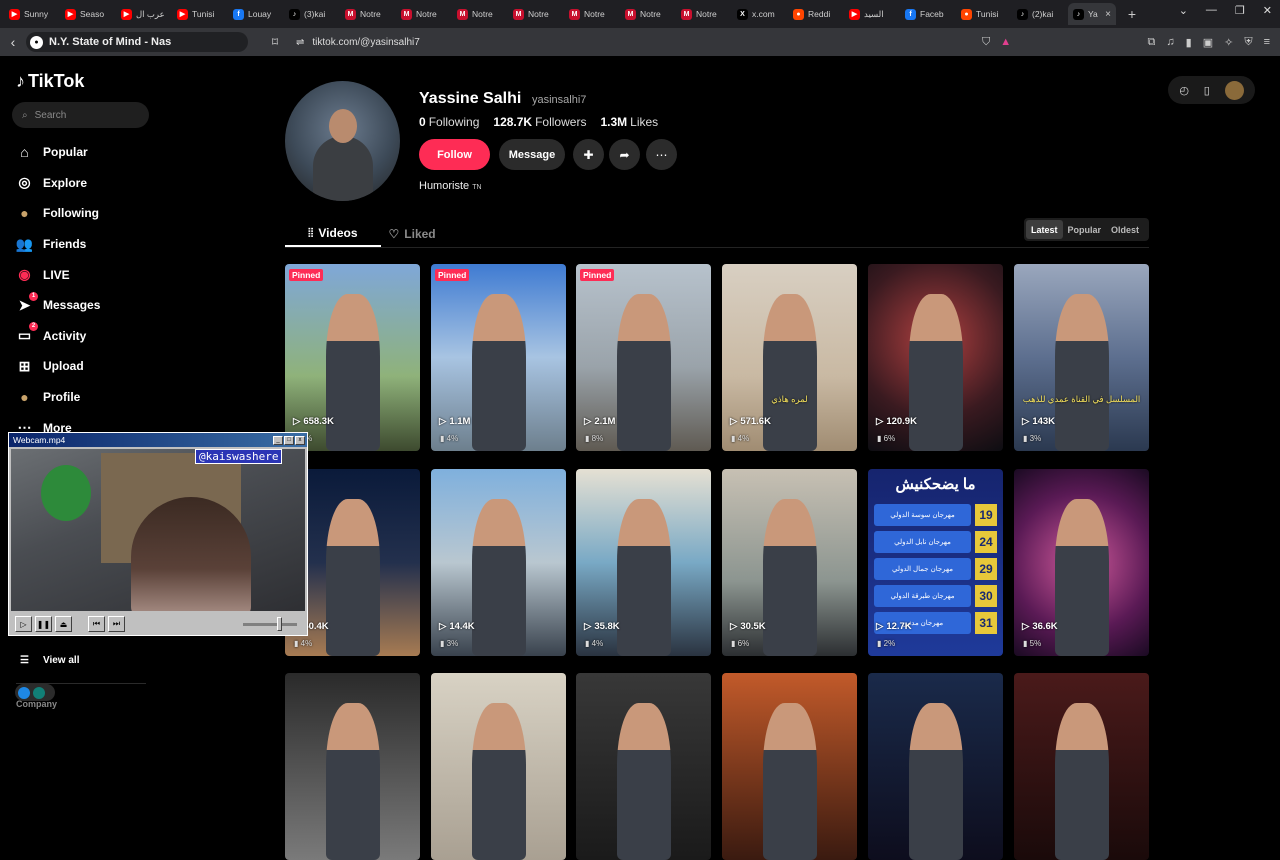 The height and width of the screenshot is (860, 1280). What do you see at coordinates (58, 152) in the screenshot?
I see `sidebar-item-popular: ⌂ Popular` at bounding box center [58, 152].